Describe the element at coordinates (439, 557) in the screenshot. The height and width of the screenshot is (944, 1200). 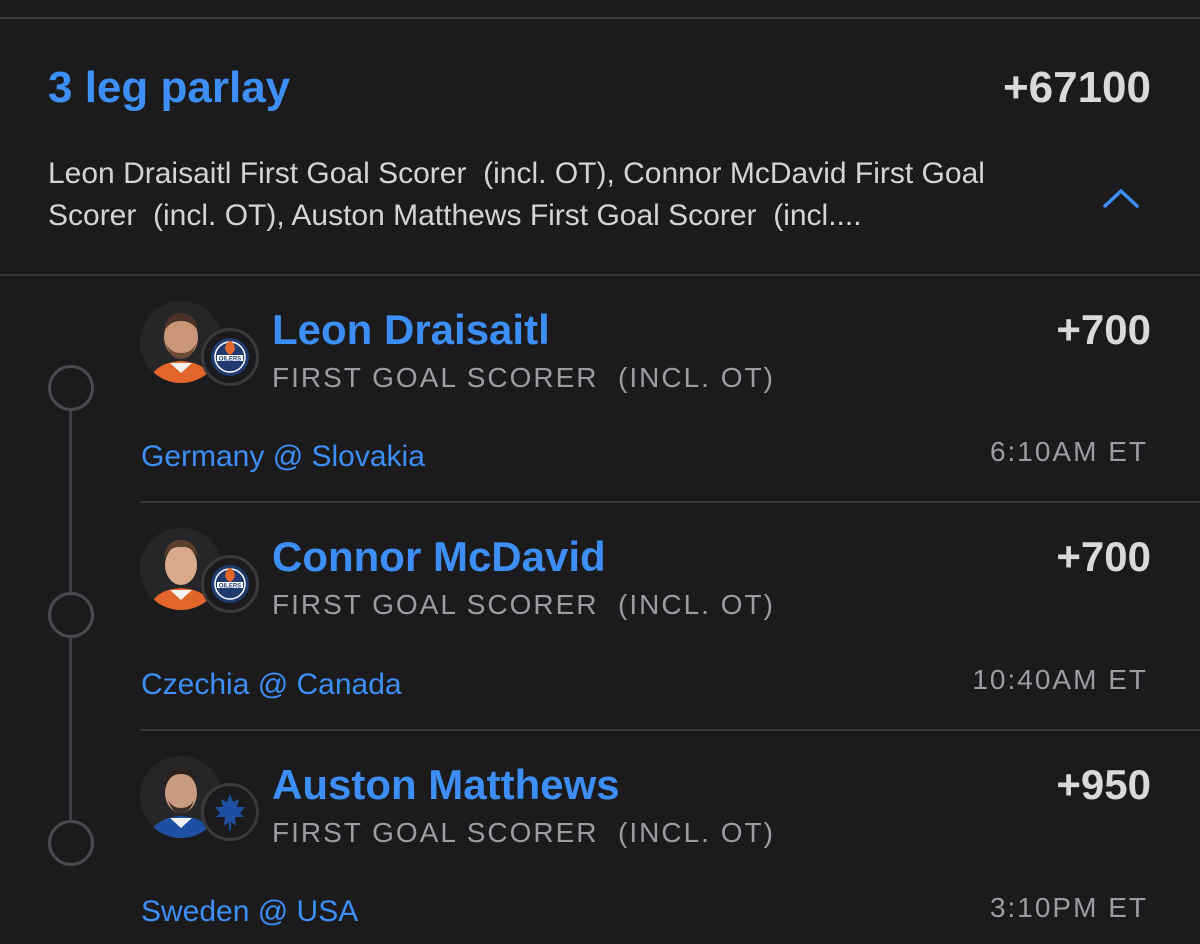
I see `player-name: Connor McDavid` at that location.